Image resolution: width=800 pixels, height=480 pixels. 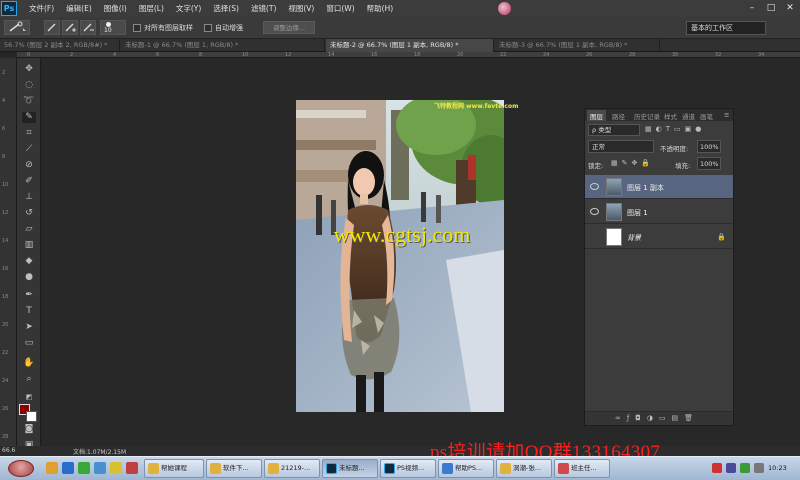 I want to click on lock-label: 锁定:, so click(x=596, y=166).